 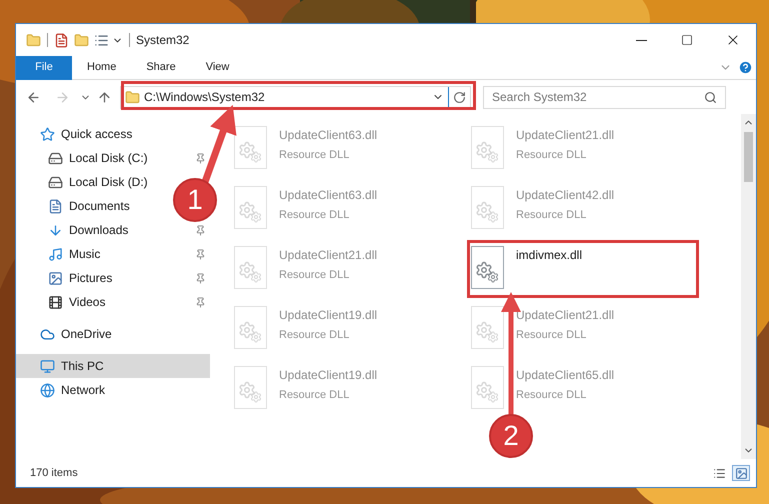 I want to click on scrollbar, so click(x=748, y=286).